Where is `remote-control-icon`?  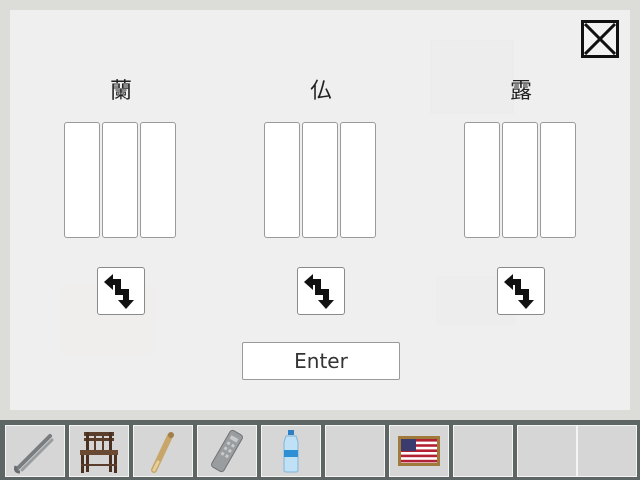
remote-control-icon is located at coordinates (227, 451).